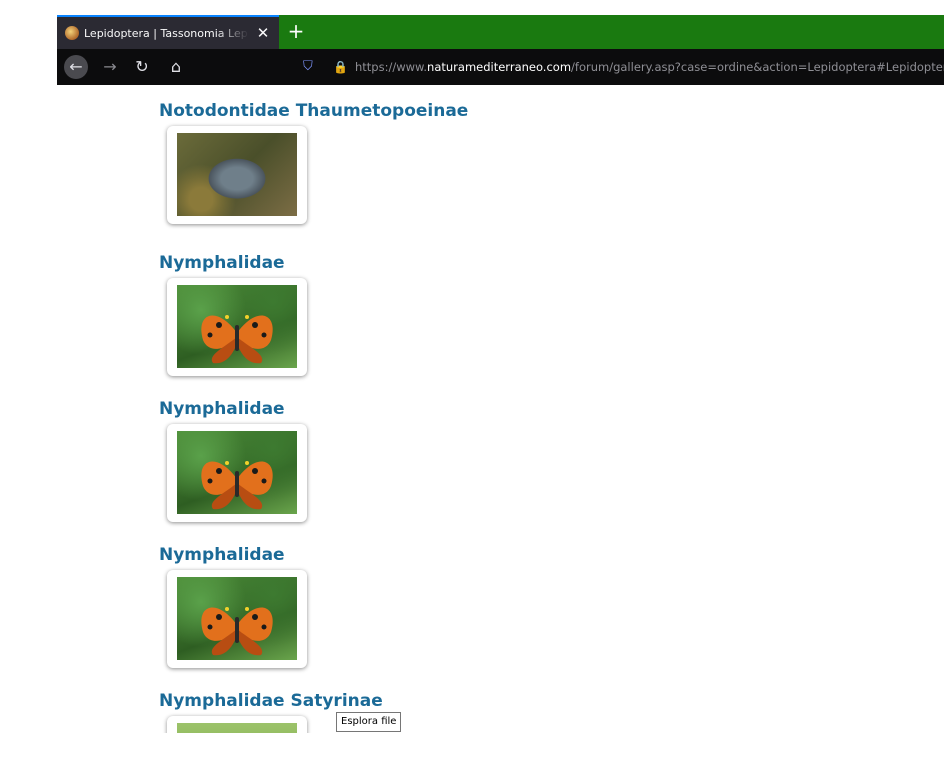 The image size is (944, 776). What do you see at coordinates (271, 701) in the screenshot?
I see `section-title: Nymphalidae Satyrinae` at bounding box center [271, 701].